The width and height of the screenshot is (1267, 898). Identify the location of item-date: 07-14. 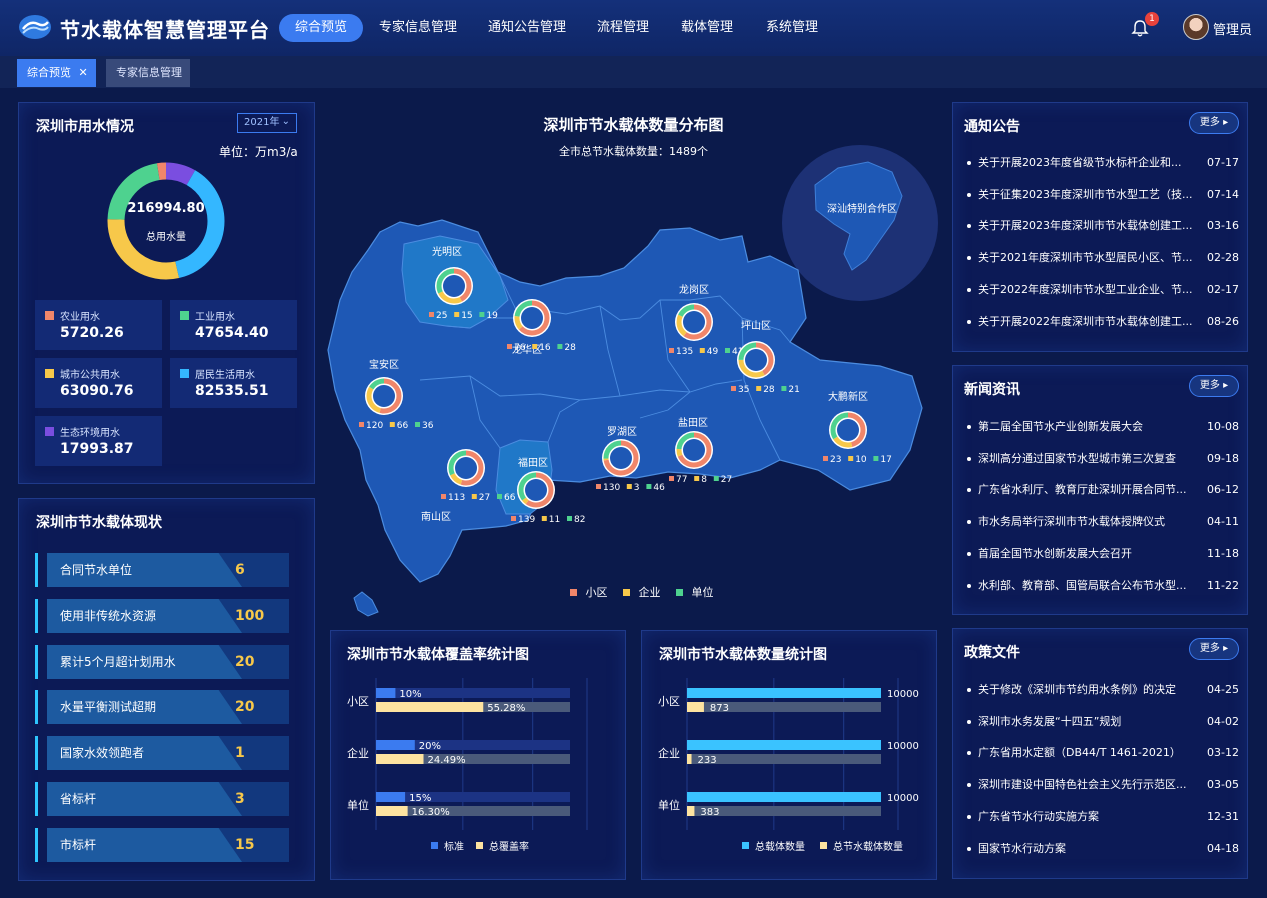
(1223, 194).